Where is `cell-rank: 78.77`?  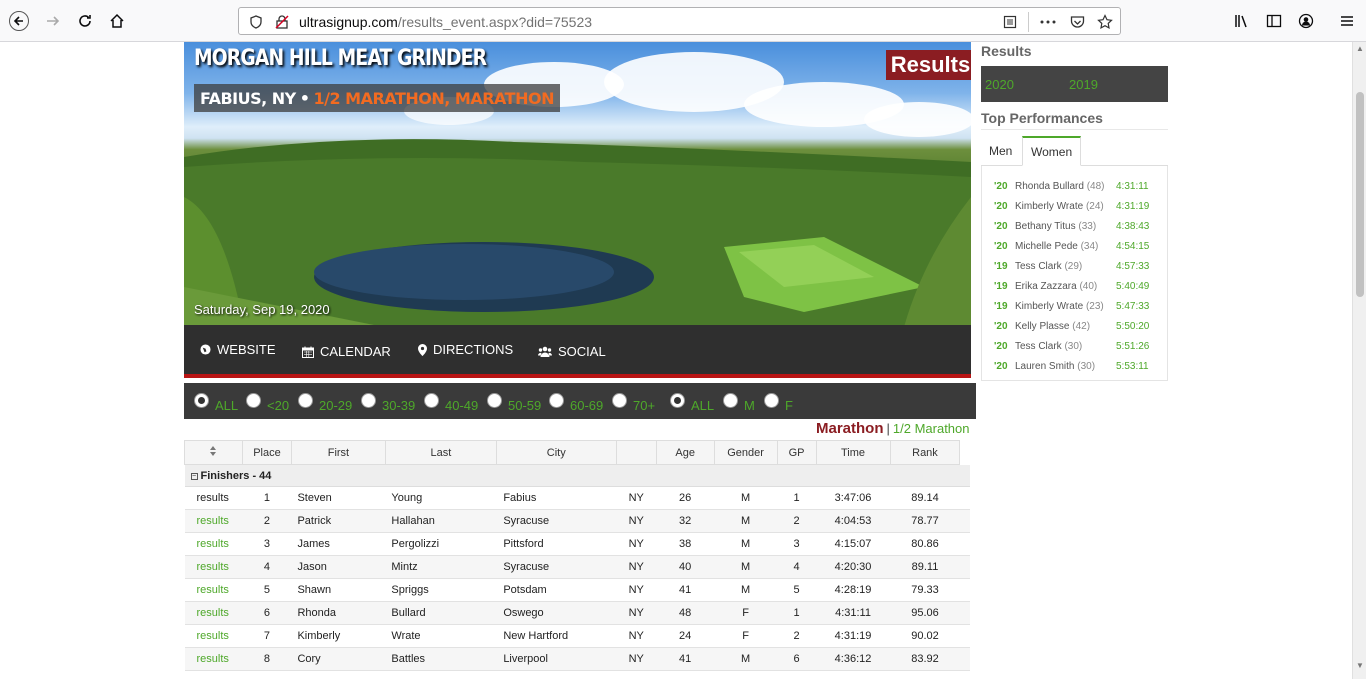
cell-rank: 78.77 is located at coordinates (925, 521).